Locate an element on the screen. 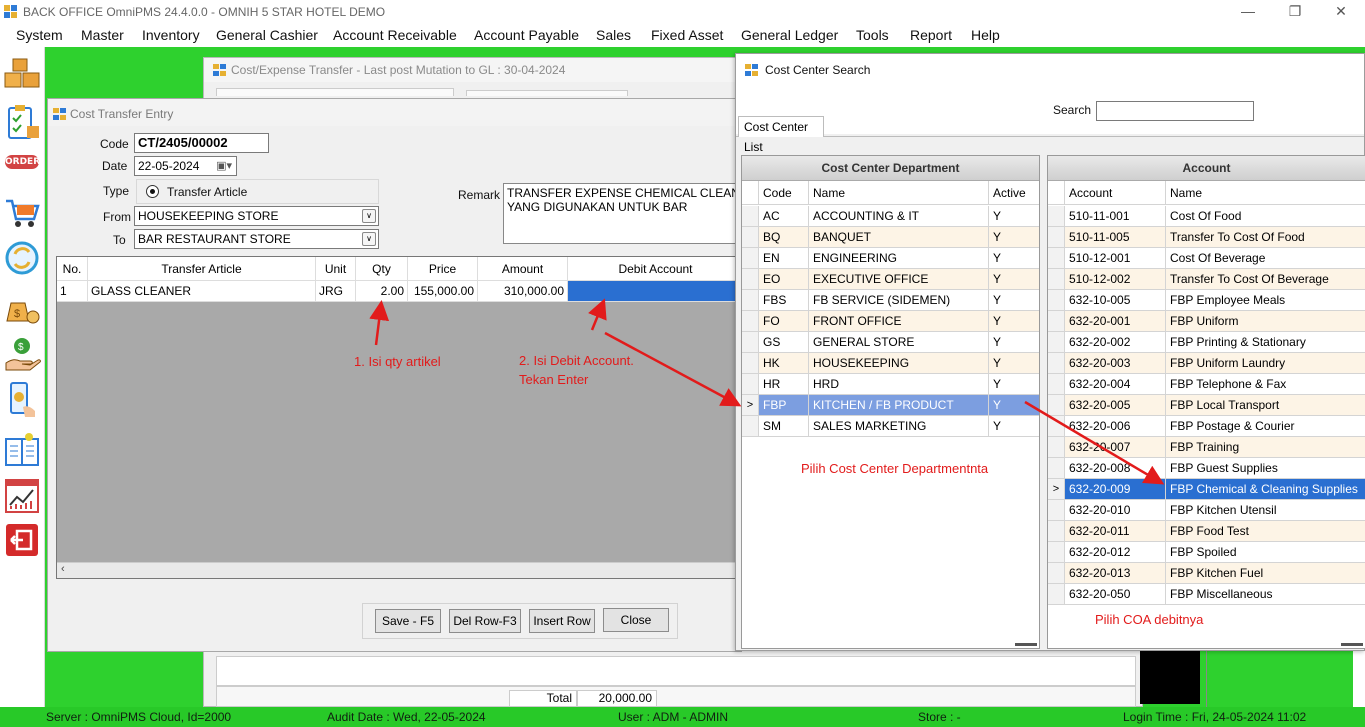  department-name-cell: HRD is located at coordinates (899, 384).